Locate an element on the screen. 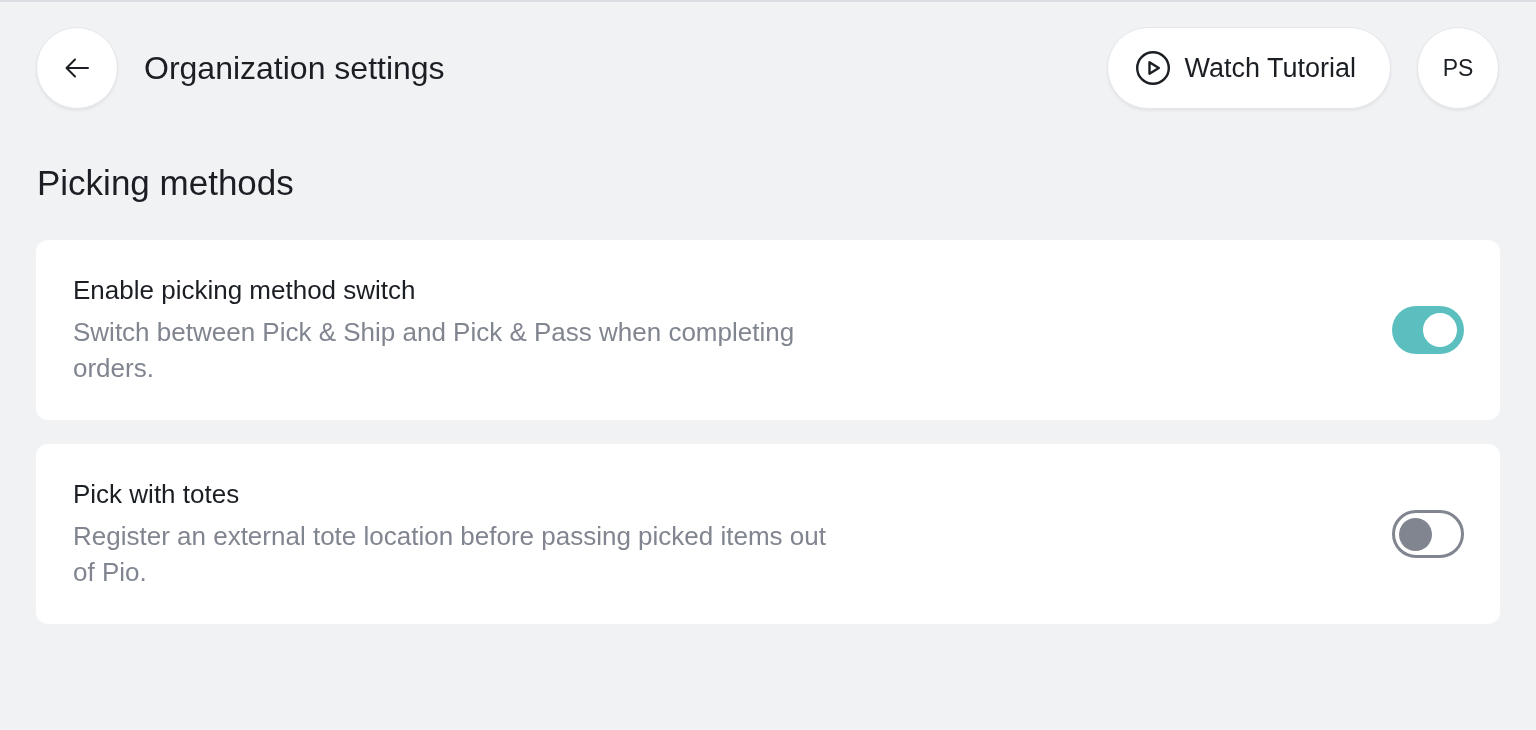 This screenshot has width=1536, height=730. setting-description: Register an external tote location before passing picked items out of Pio. is located at coordinates (450, 554).